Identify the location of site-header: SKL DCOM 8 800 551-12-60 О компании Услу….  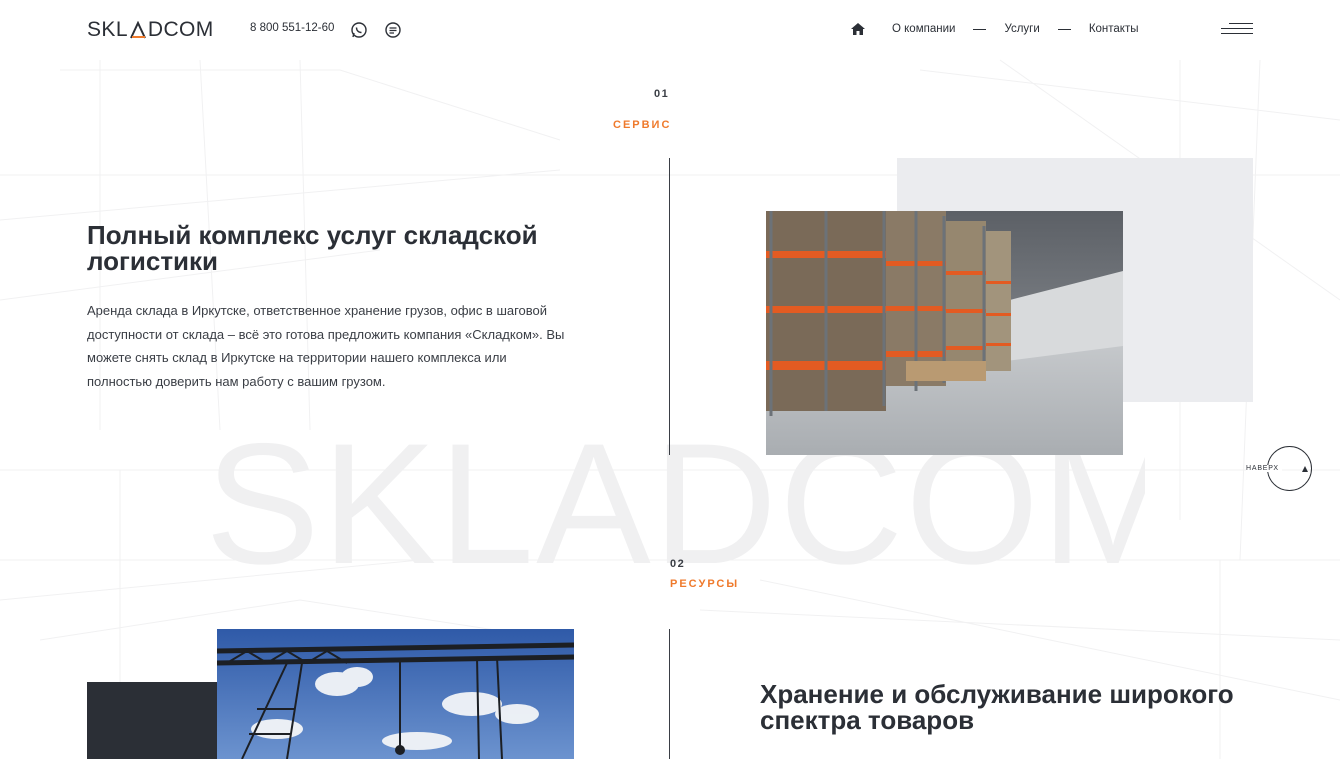
(670, 30).